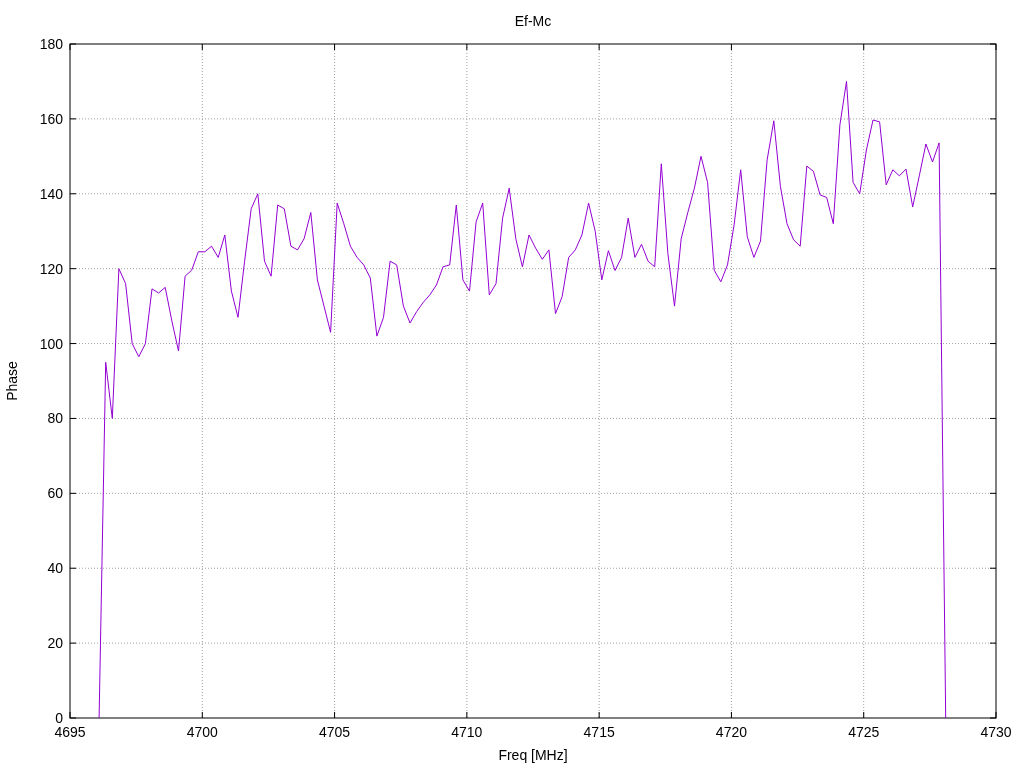 The width and height of the screenshot is (1024, 768). Describe the element at coordinates (533, 755) in the screenshot. I see `x-axis-label: Freq [MHz]` at that location.